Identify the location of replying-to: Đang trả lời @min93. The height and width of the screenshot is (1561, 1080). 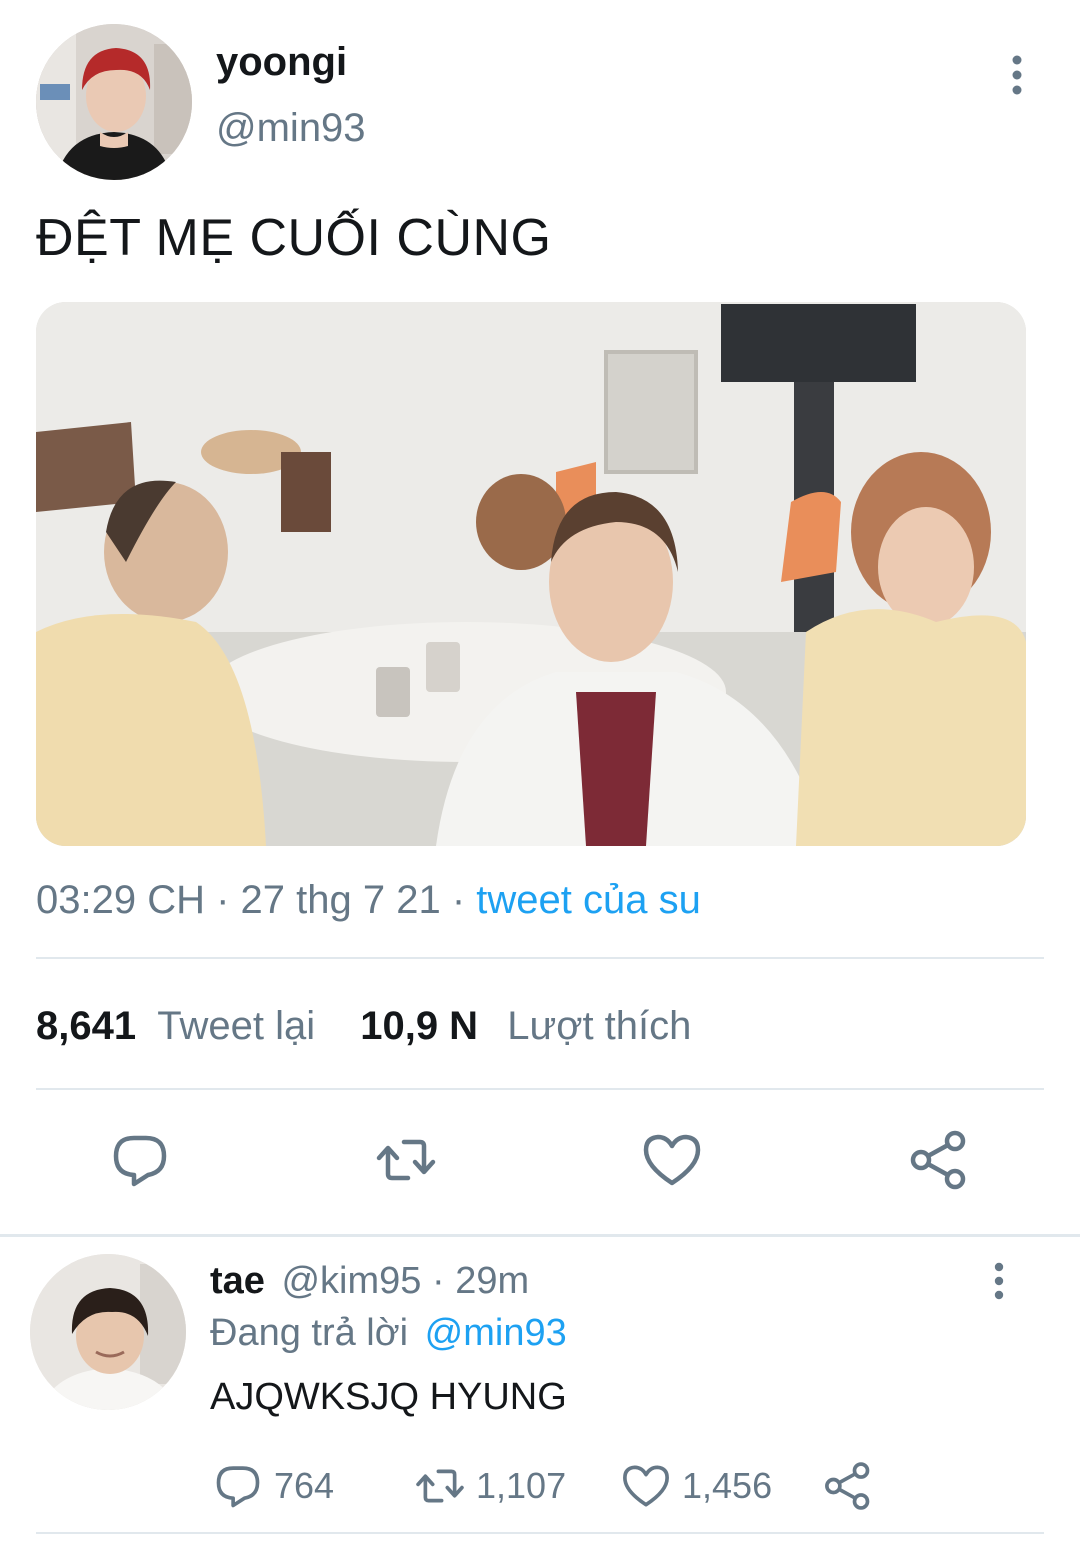
(388, 1333).